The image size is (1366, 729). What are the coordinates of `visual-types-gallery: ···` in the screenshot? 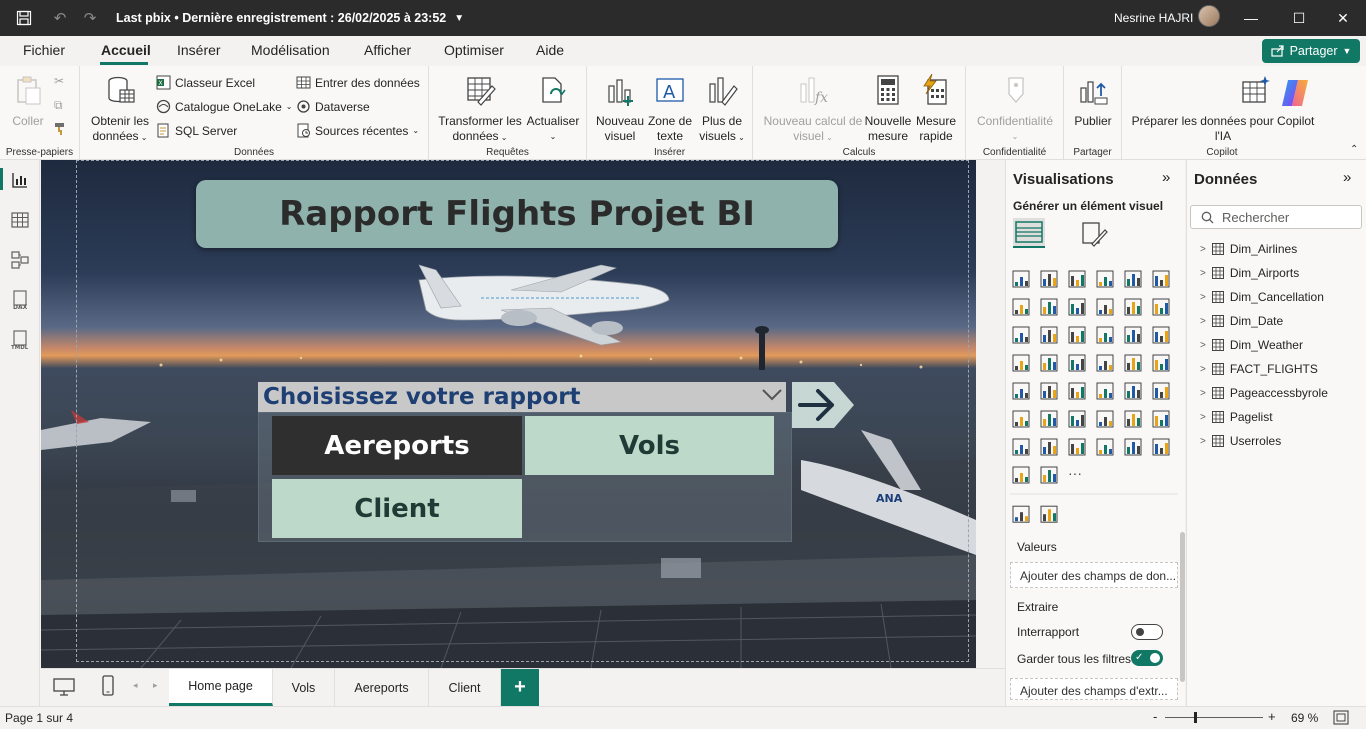 It's located at (1095, 398).